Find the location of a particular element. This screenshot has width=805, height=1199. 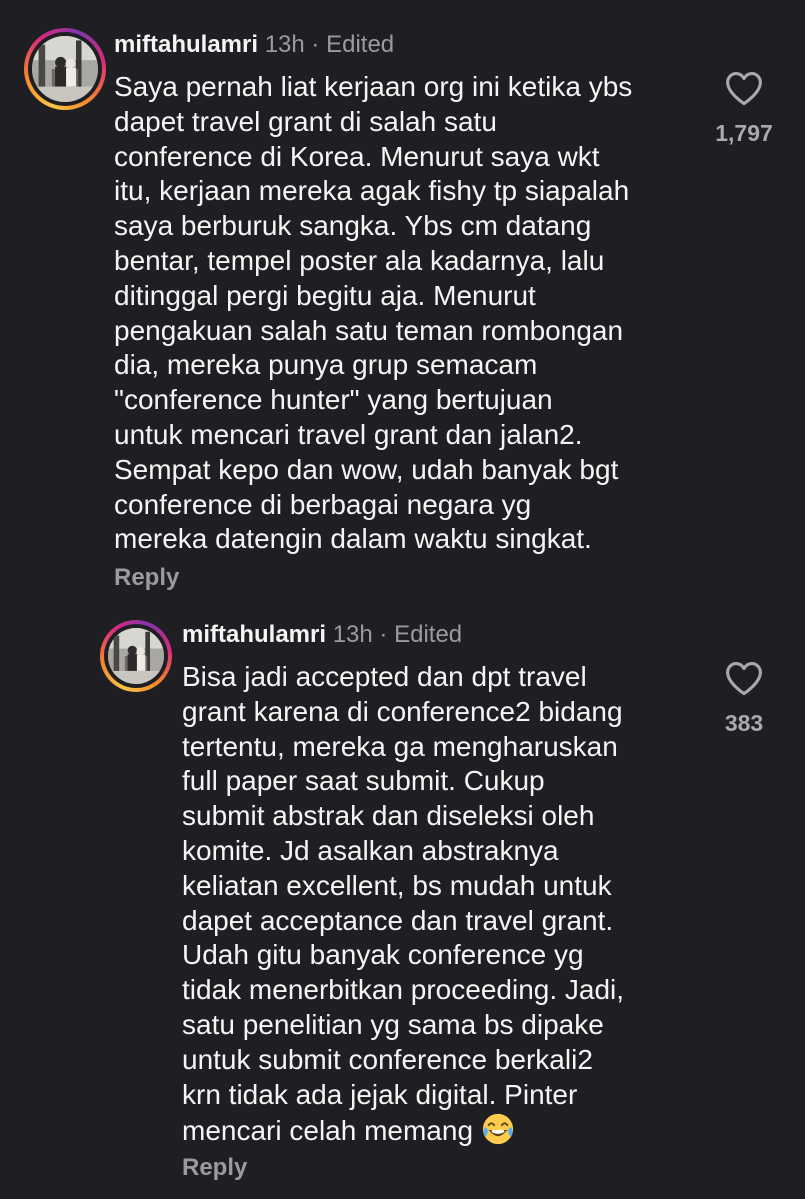

comment-line: grant karena di conference2 bidang is located at coordinates (402, 711).